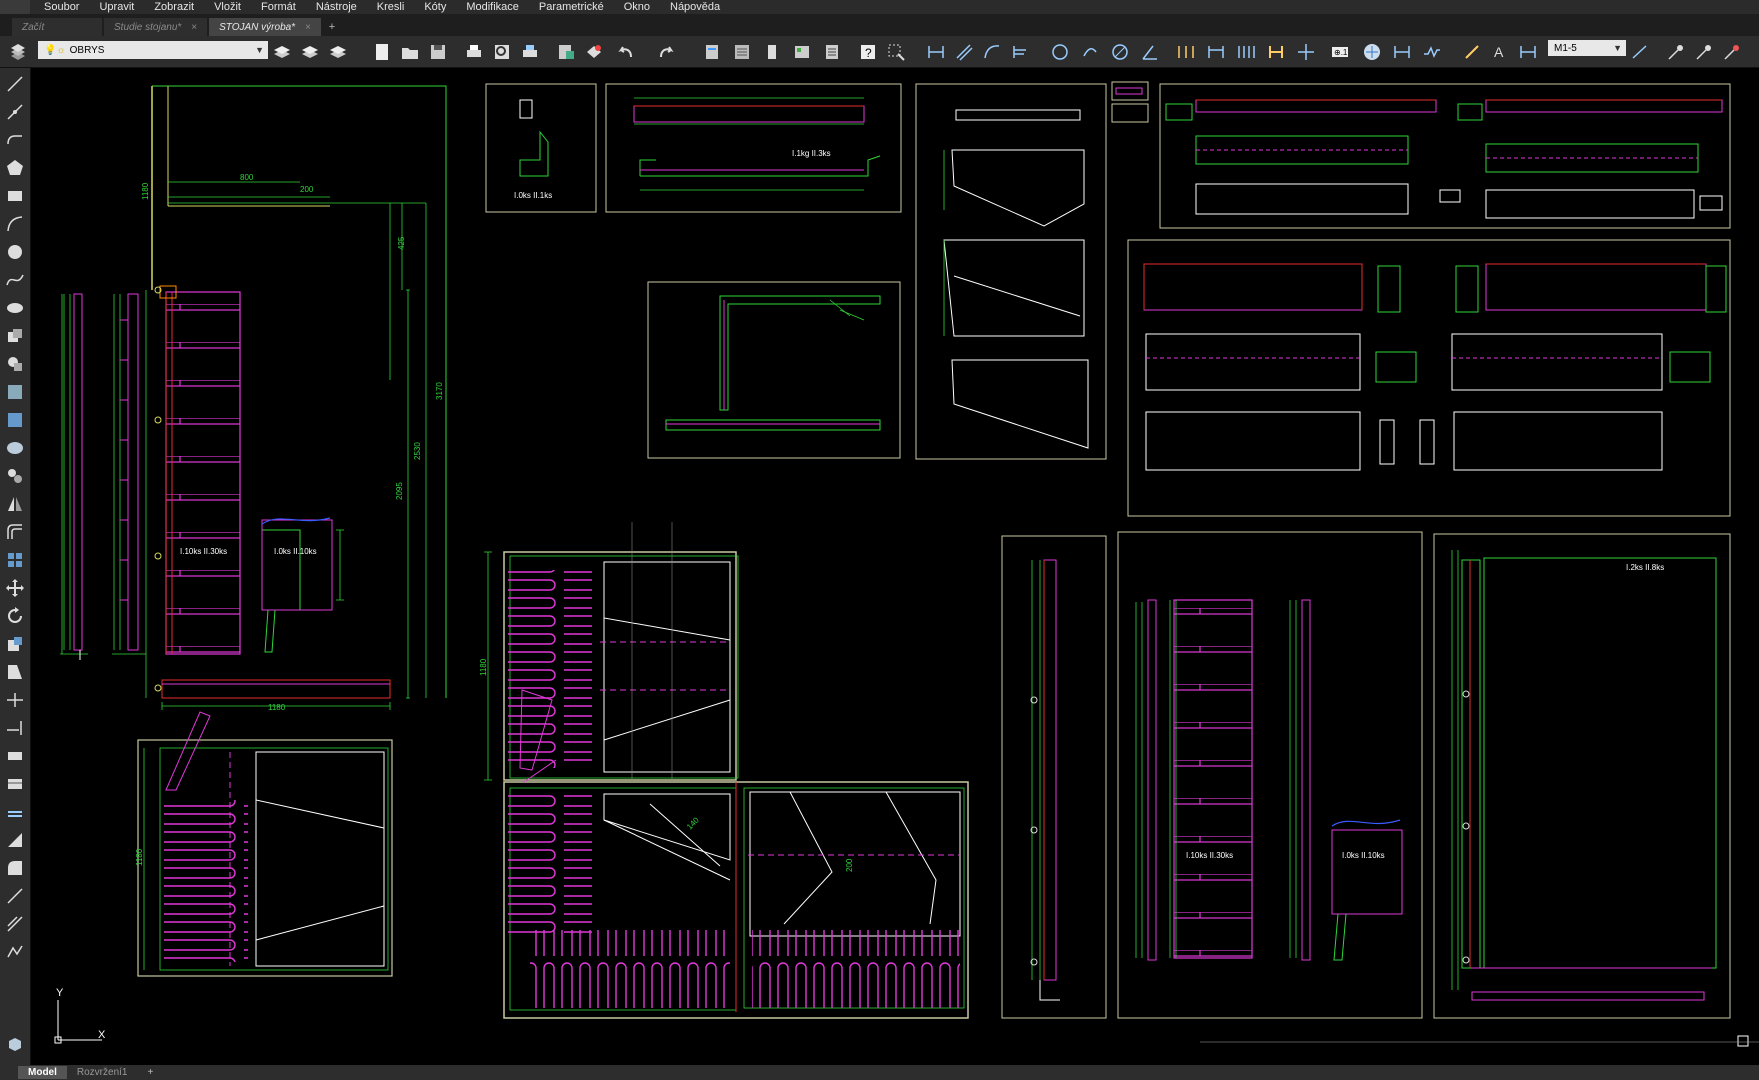 The image size is (1759, 1080). Describe the element at coordinates (15, 84) in the screenshot. I see `line-icon` at that location.